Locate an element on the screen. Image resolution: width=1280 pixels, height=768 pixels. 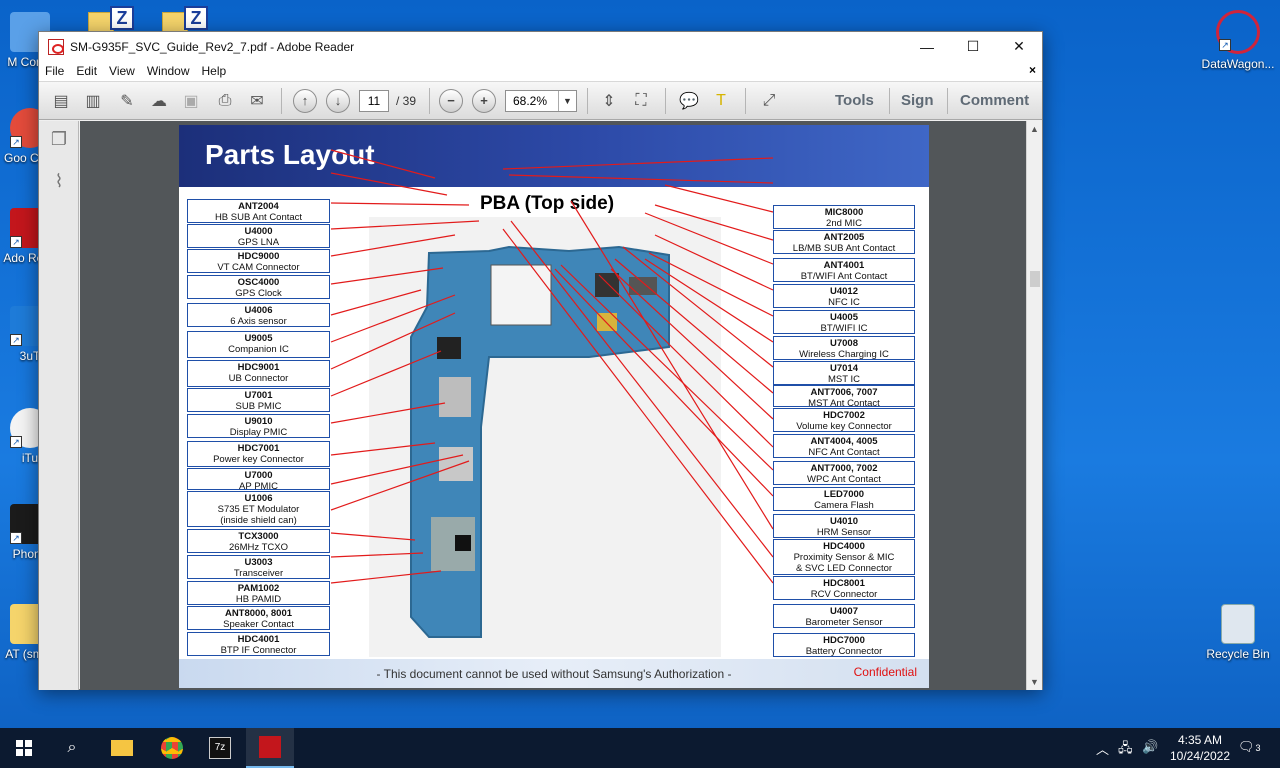
part-id: U9010 is located at coordinates (258, 421).